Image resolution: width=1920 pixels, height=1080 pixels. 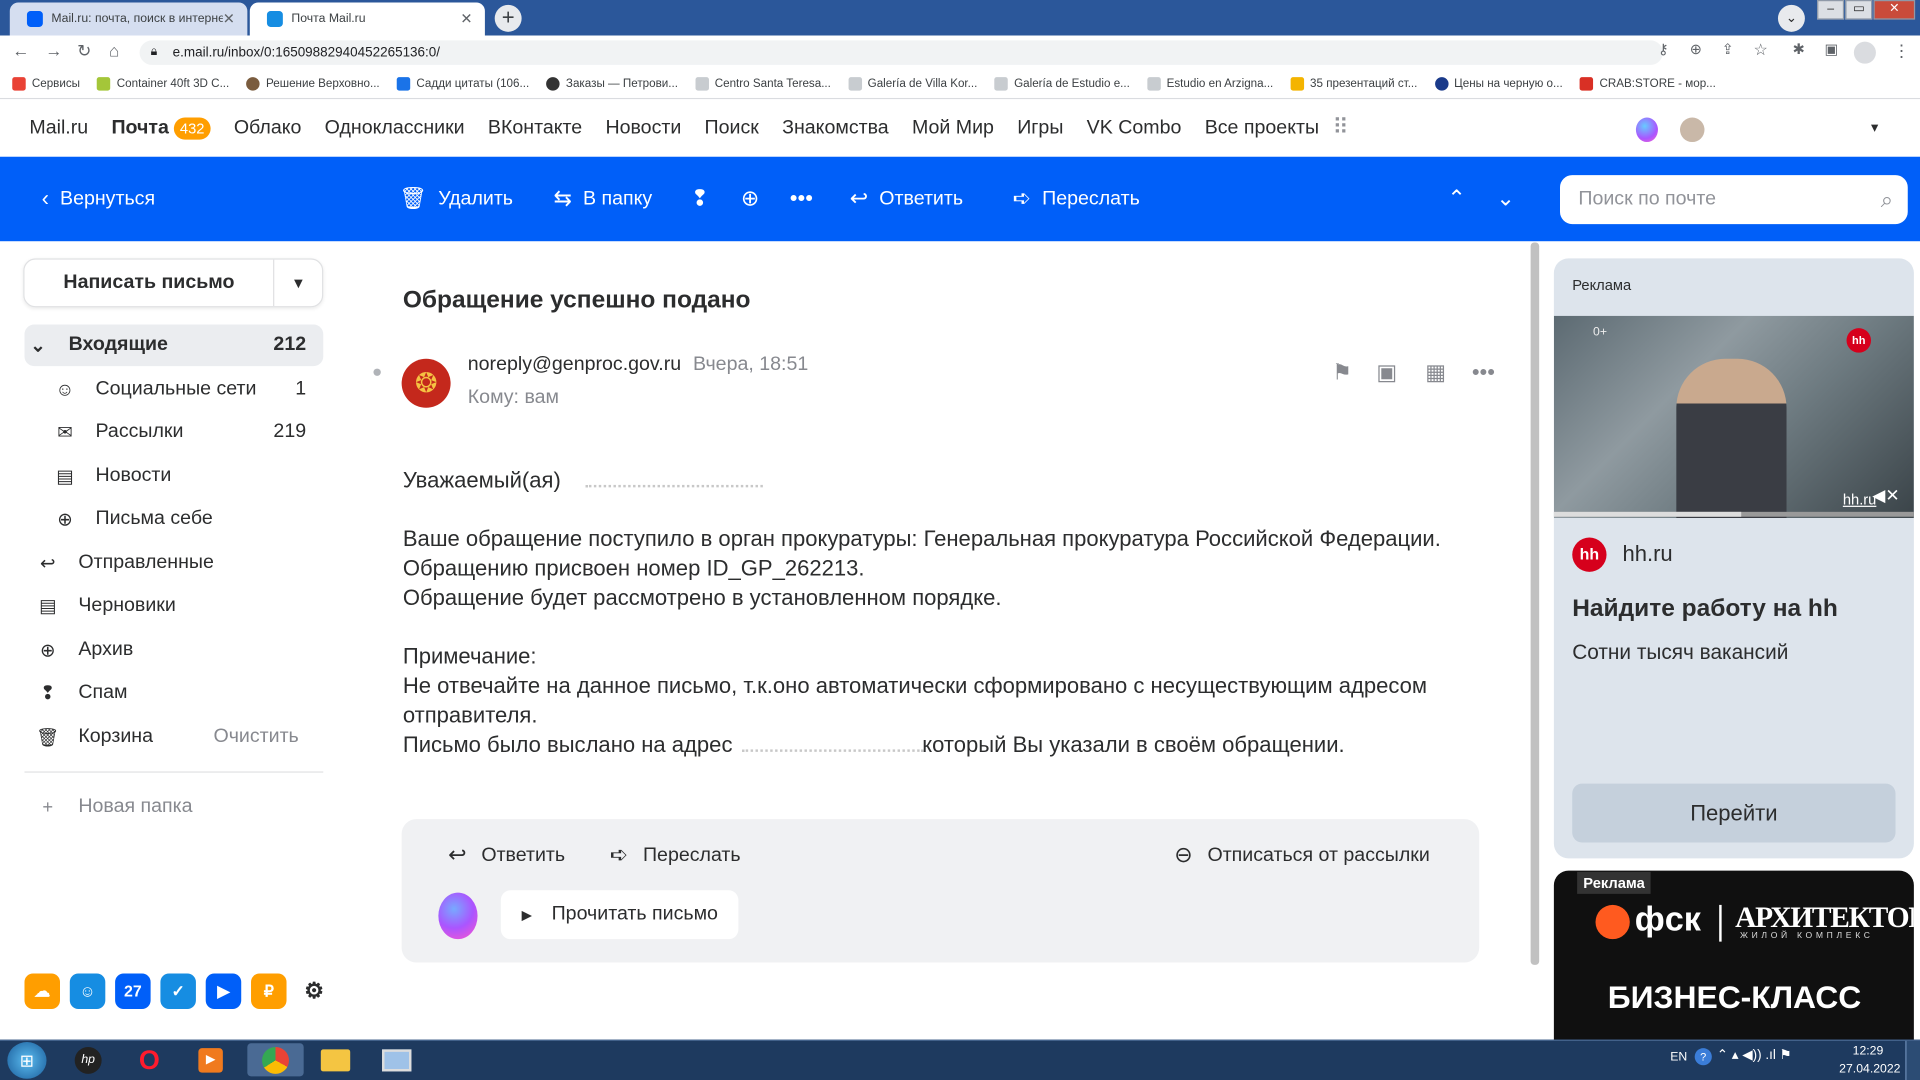 I want to click on back-button: ‹ Вернуться, so click(x=98, y=199).